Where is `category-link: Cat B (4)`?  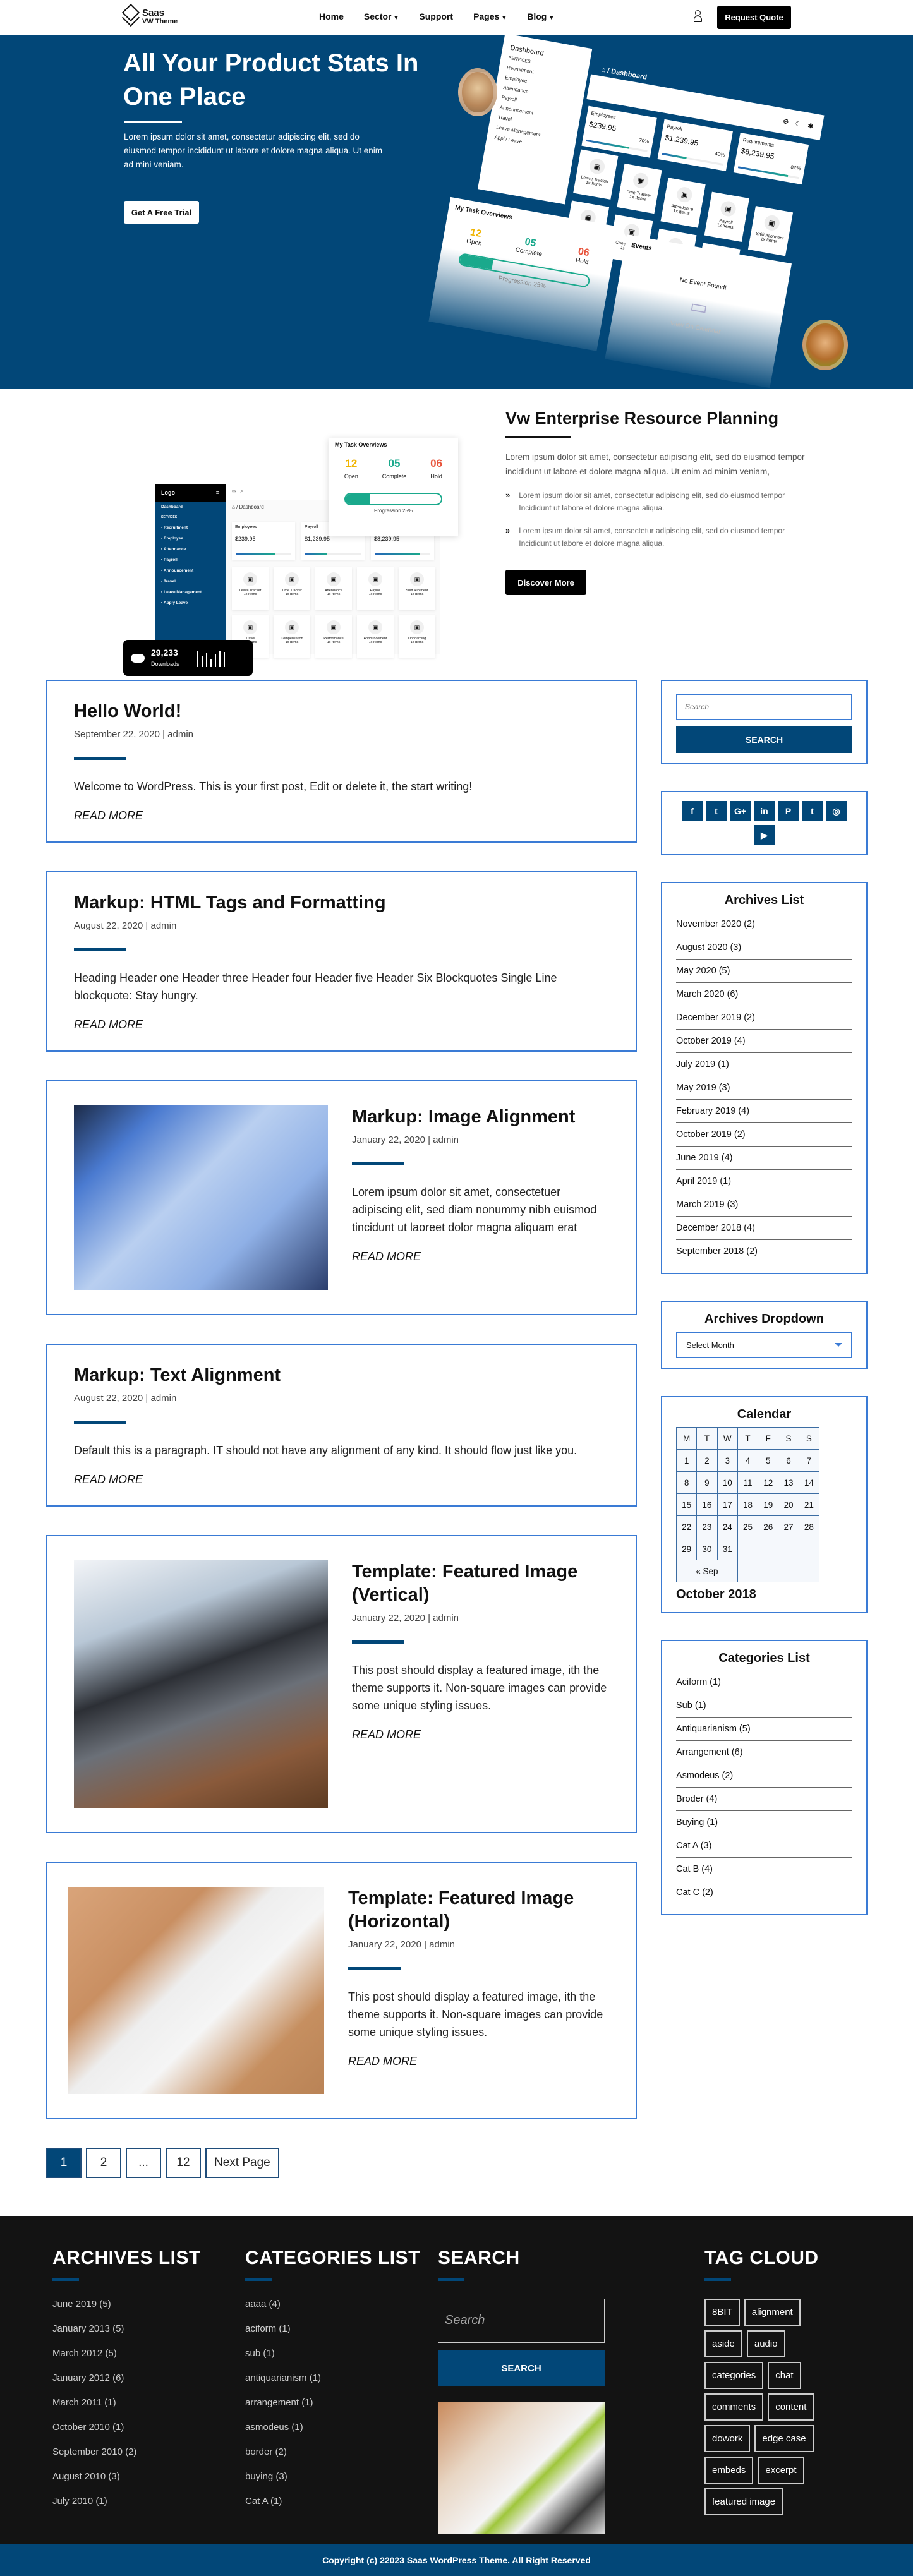
category-link: Cat B (4) is located at coordinates (764, 1869).